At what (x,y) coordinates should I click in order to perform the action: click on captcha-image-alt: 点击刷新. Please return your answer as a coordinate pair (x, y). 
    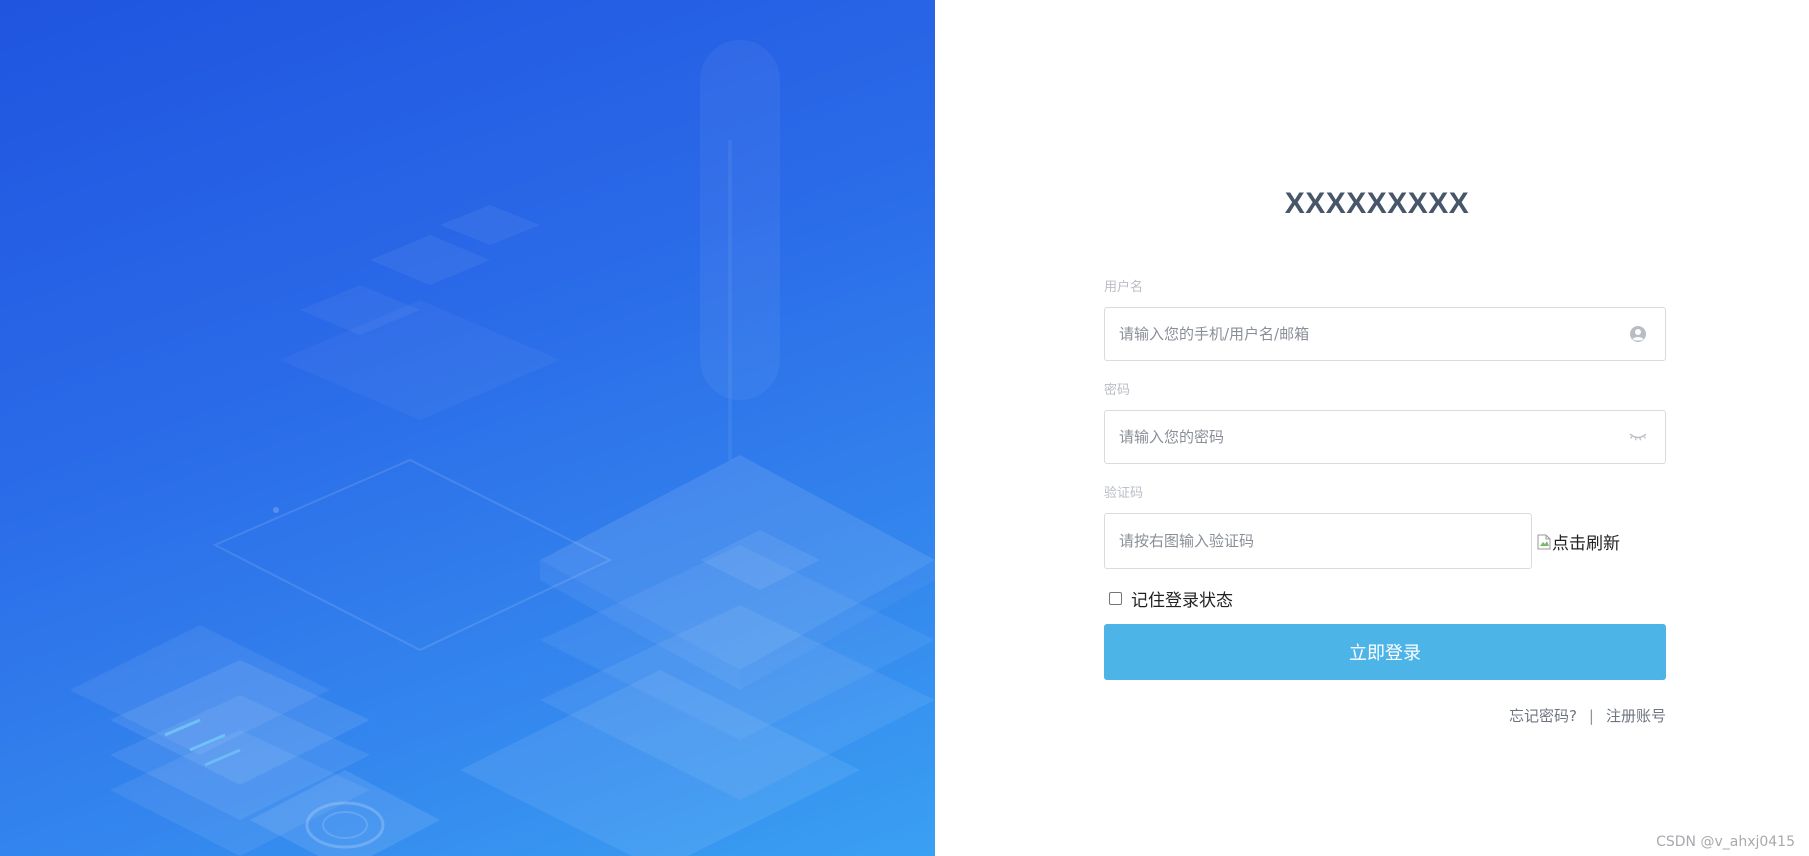
    Looking at the image, I should click on (1586, 544).